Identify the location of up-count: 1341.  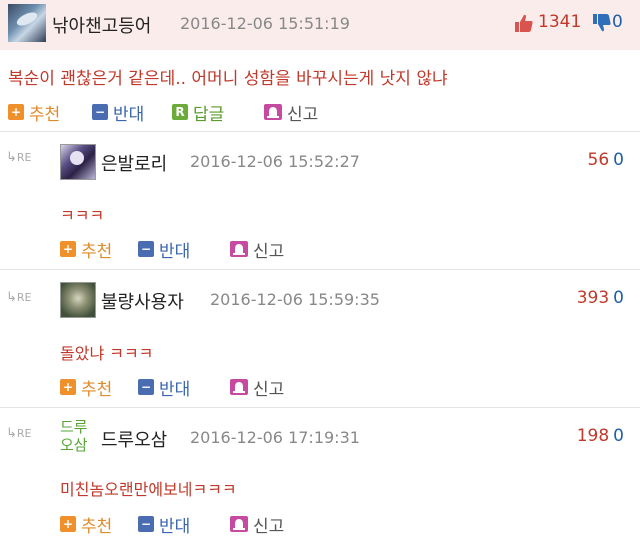
(560, 22).